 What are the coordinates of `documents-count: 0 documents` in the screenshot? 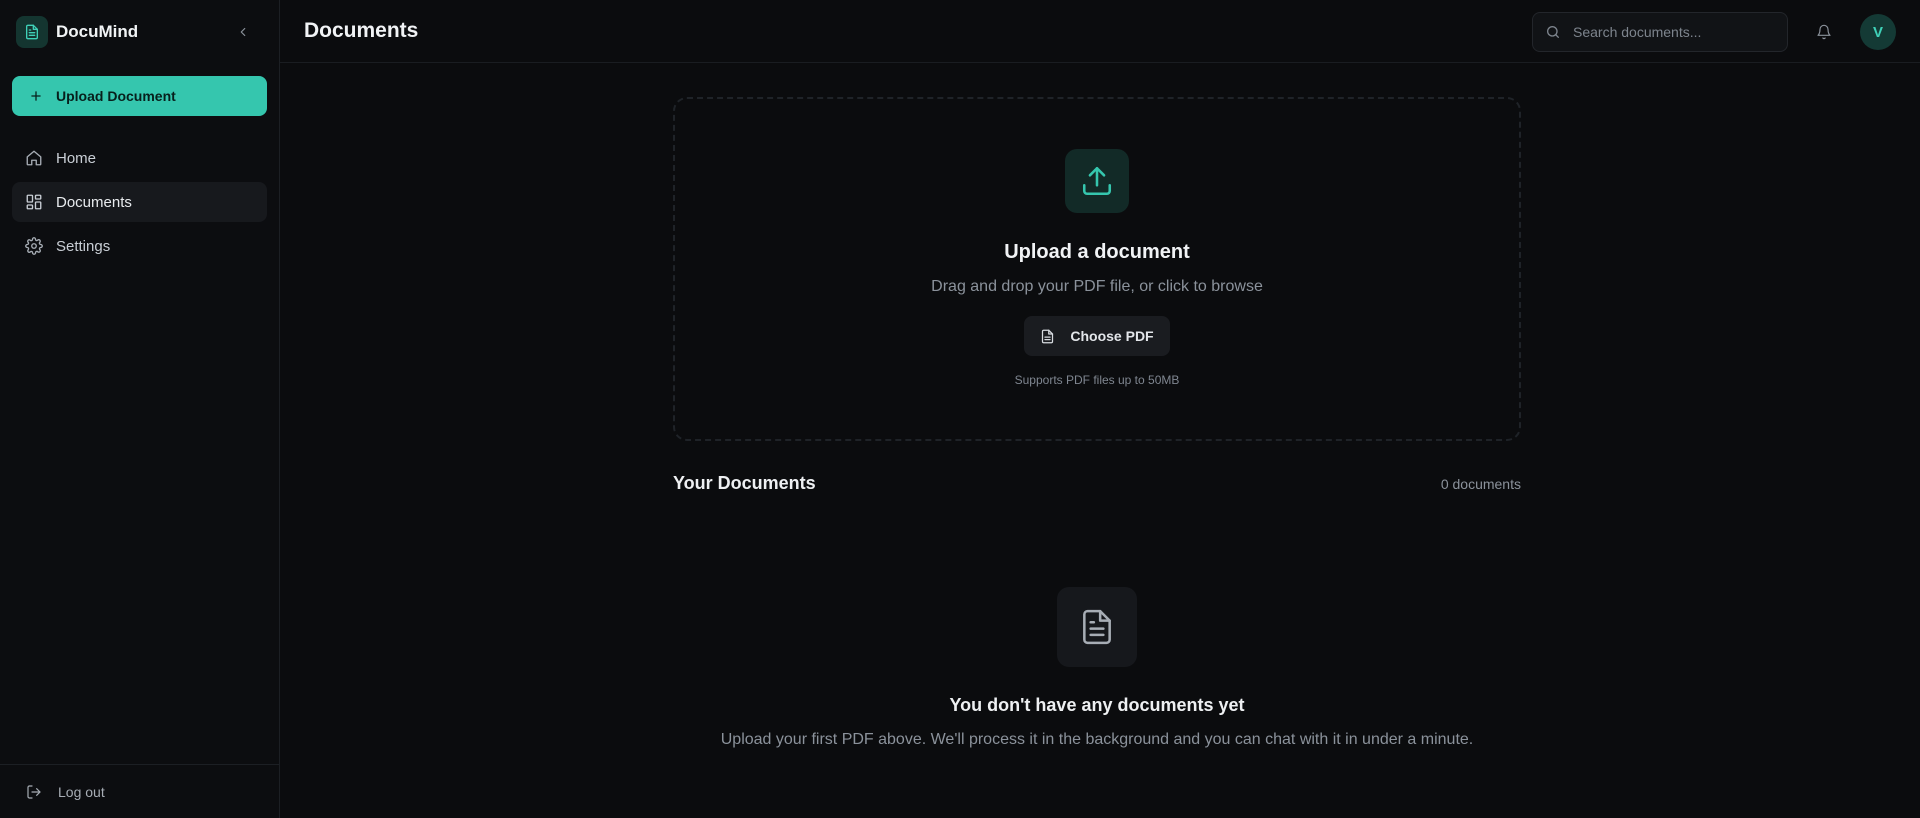 It's located at (1480, 483).